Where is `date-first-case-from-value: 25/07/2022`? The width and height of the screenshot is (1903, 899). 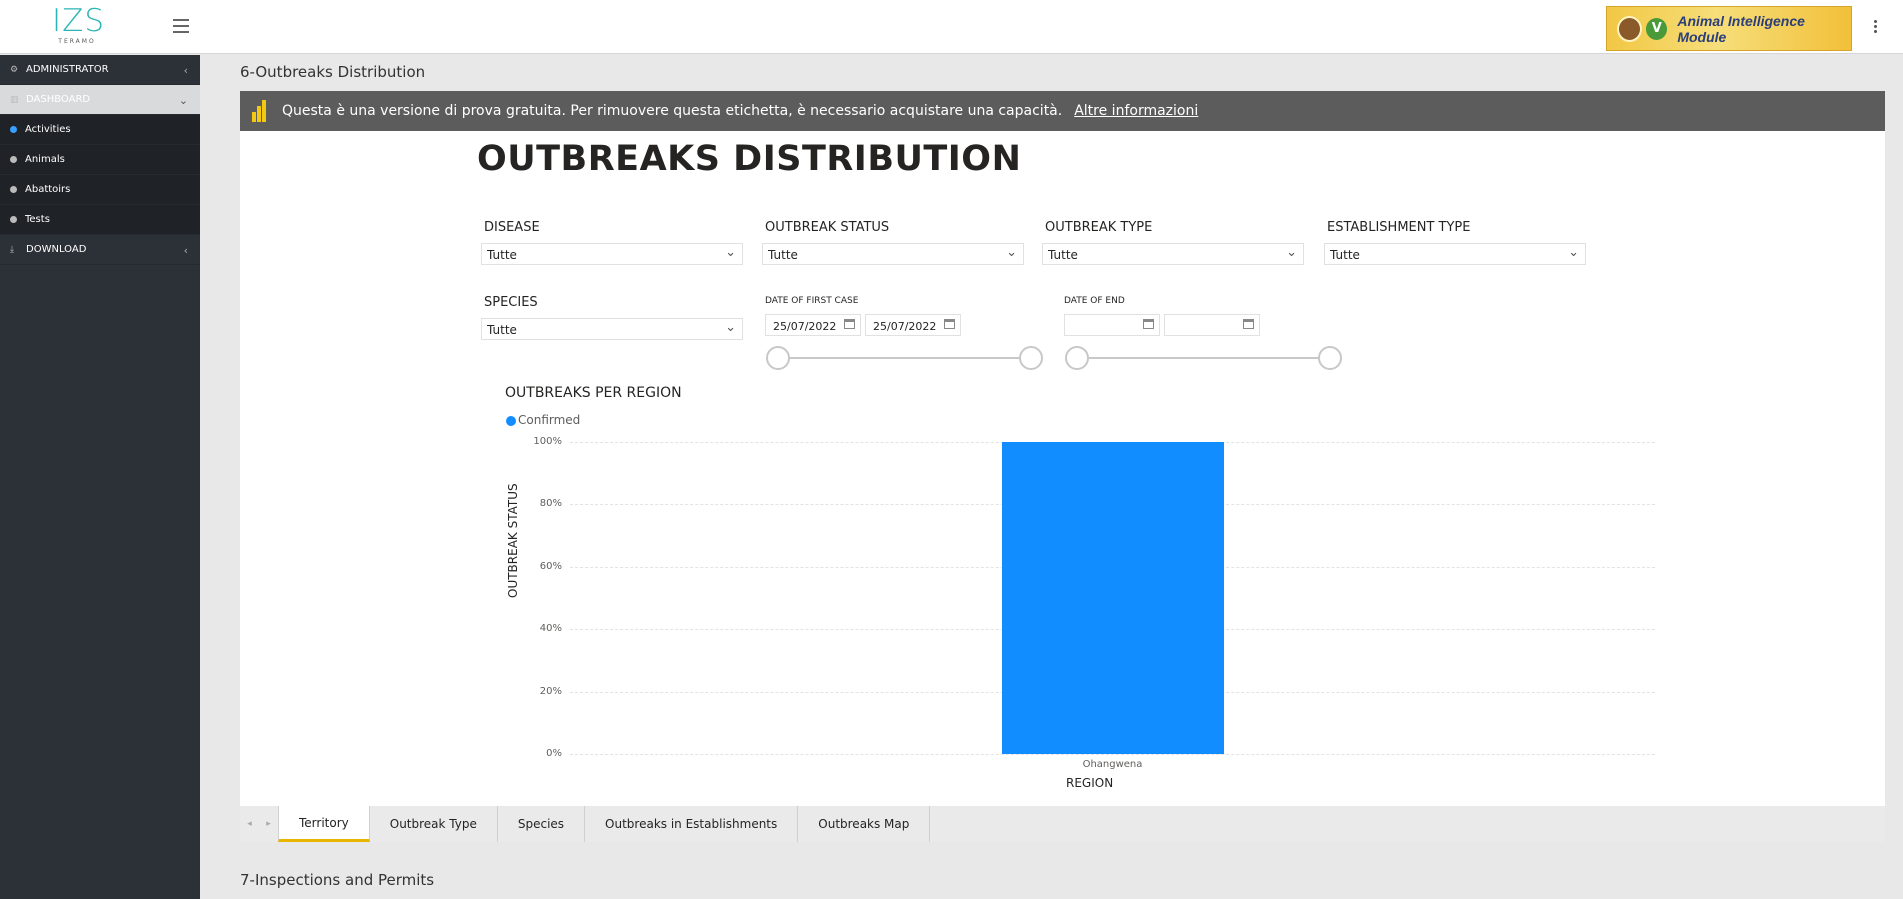
date-first-case-from-value: 25/07/2022 is located at coordinates (805, 326).